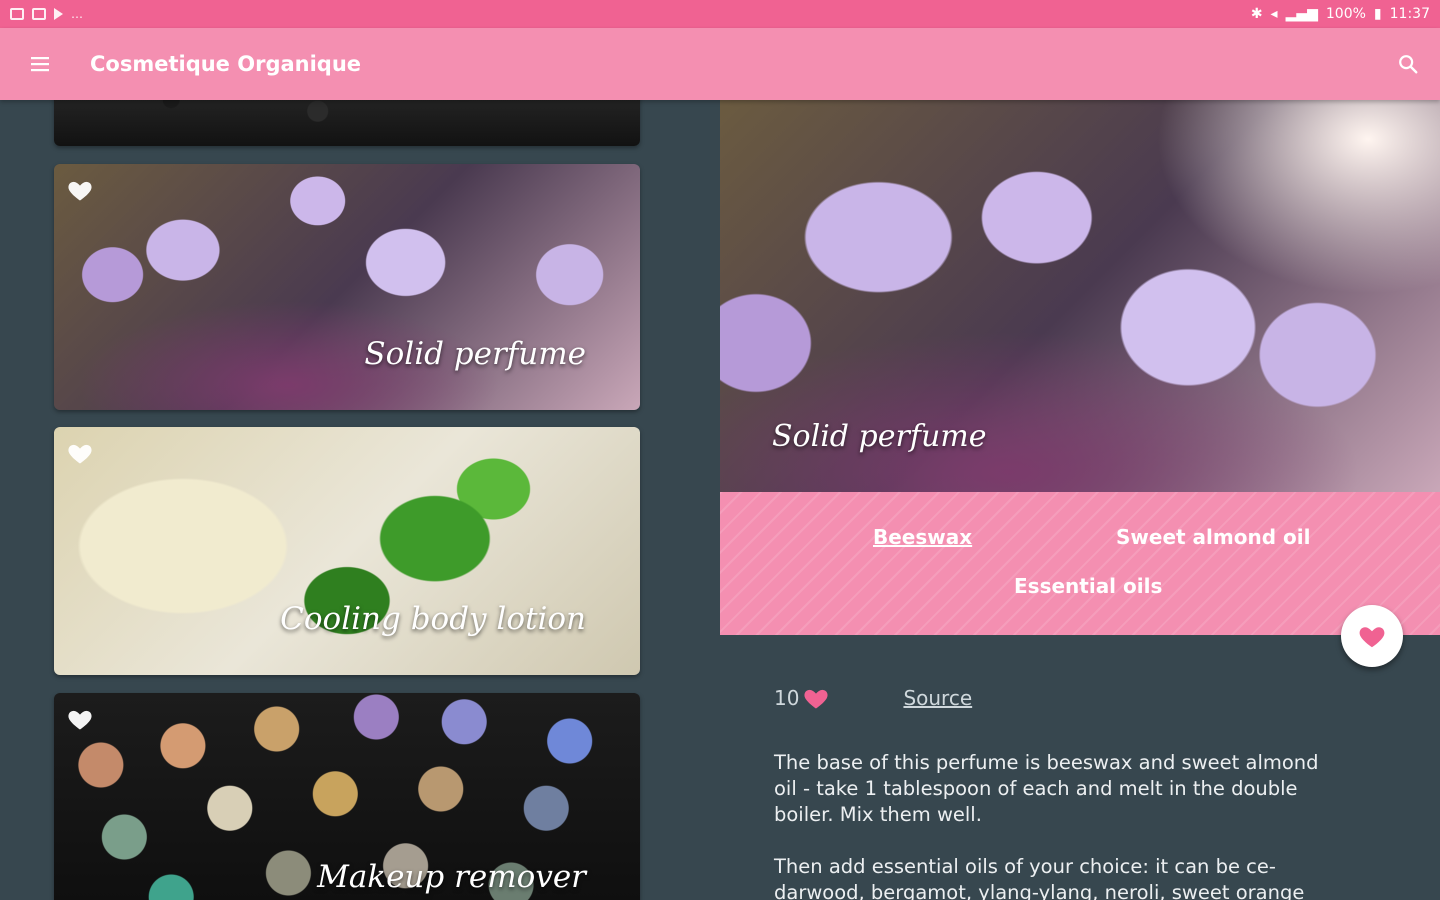  I want to click on recipe-card: Makeup remover, so click(347, 796).